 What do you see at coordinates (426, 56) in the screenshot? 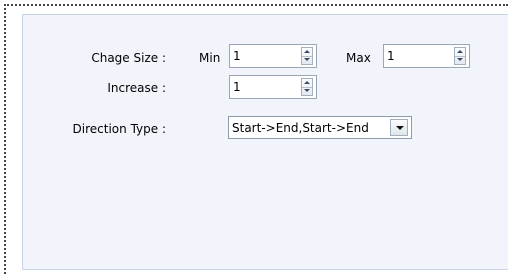
I see `max-spinner: 1` at bounding box center [426, 56].